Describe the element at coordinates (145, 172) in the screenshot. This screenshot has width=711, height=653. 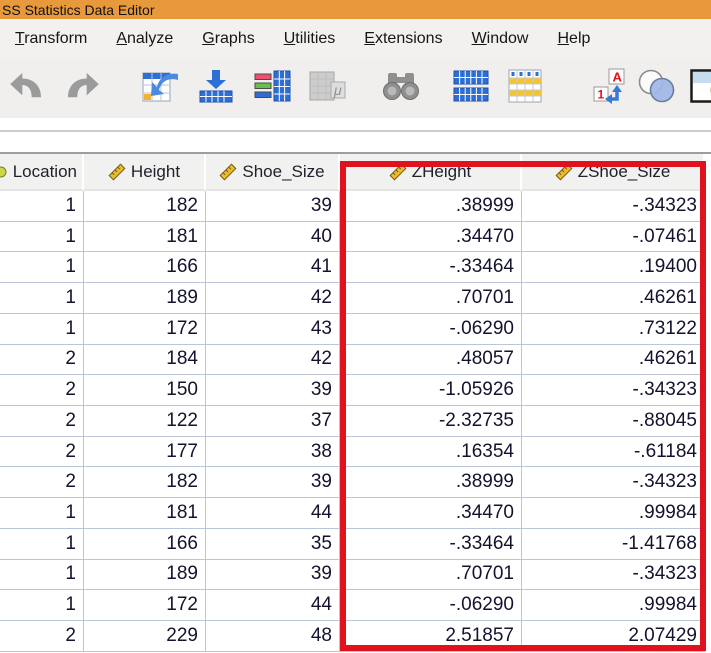
I see `column-header-height: Height` at that location.